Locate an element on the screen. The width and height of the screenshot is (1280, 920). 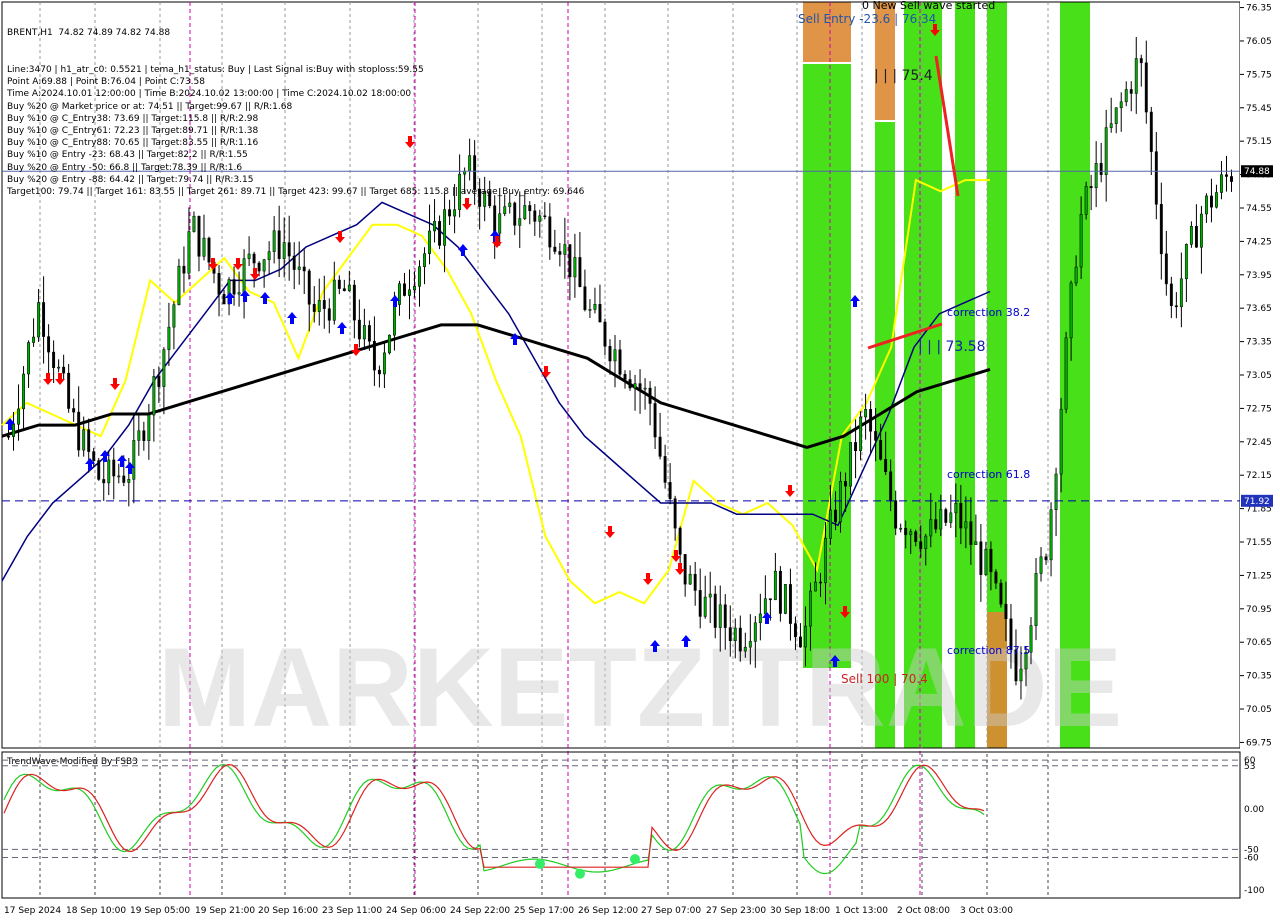
time-label: 23 Sep 11:00 is located at coordinates (352, 911).